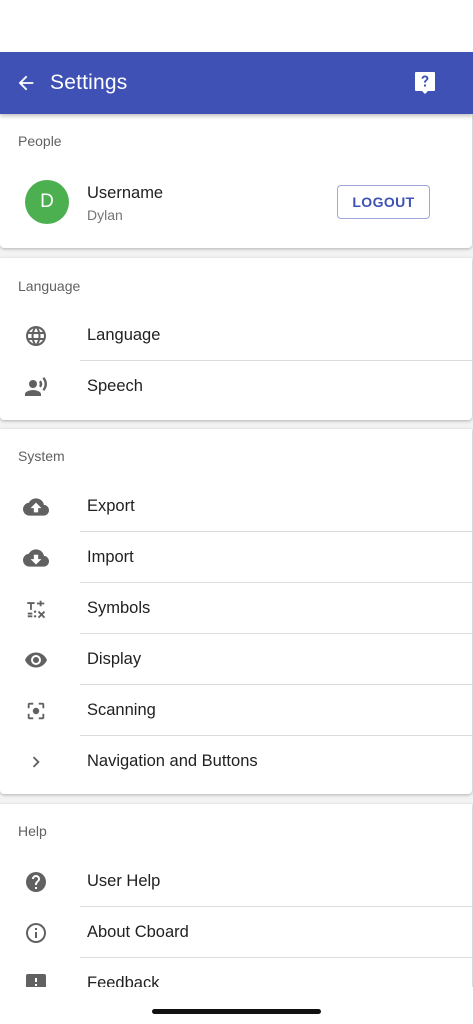 This screenshot has height=1024, width=473. I want to click on section-title: People, so click(40, 141).